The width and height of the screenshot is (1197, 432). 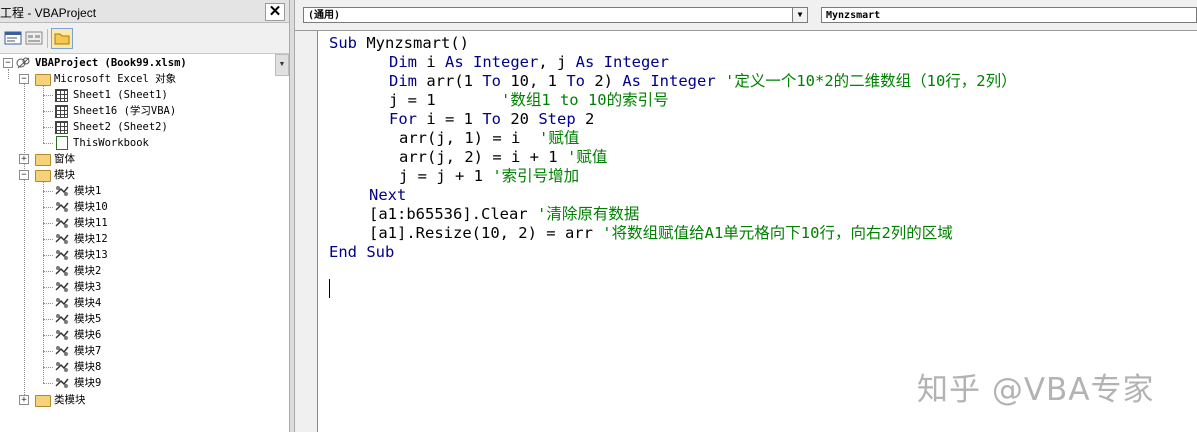 I want to click on tree-item-sheet: Sheet1 (Sheet1), so click(x=144, y=95).